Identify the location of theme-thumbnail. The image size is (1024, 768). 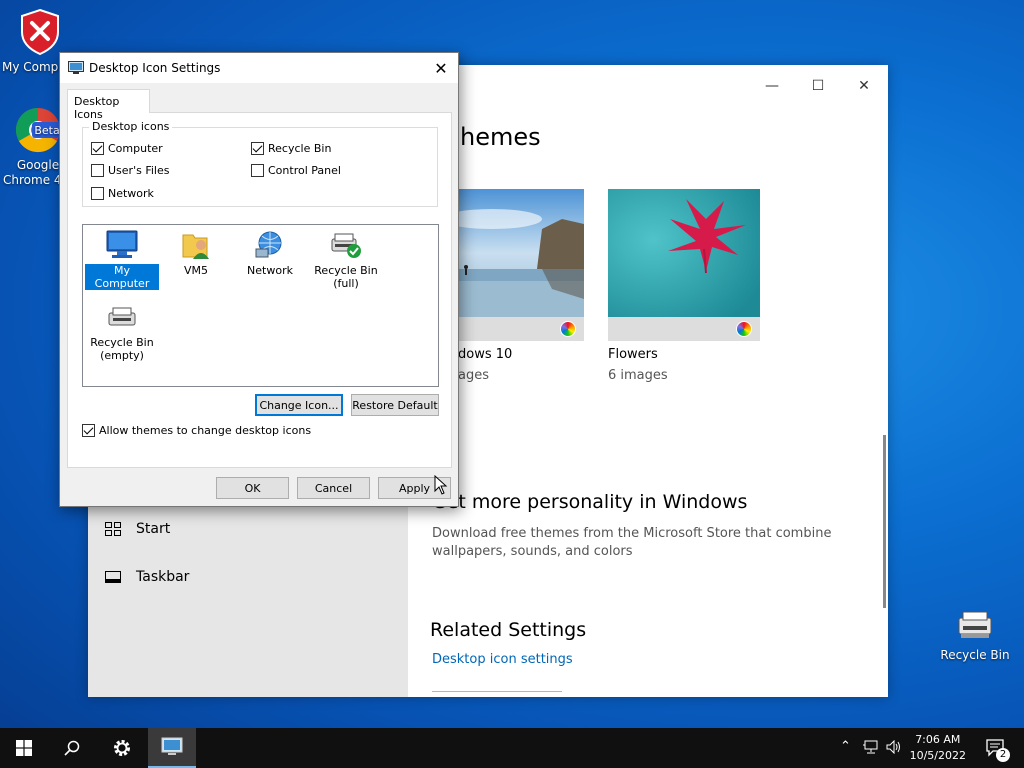
(684, 253).